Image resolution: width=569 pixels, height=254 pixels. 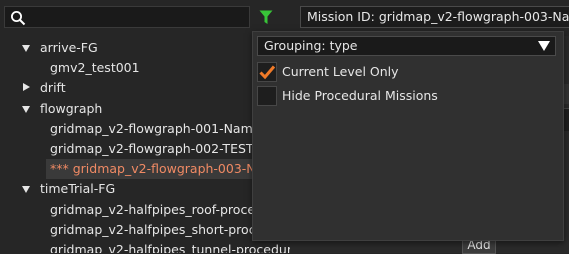 I want to click on grouping-dropdown: Grouping: type, so click(x=406, y=46).